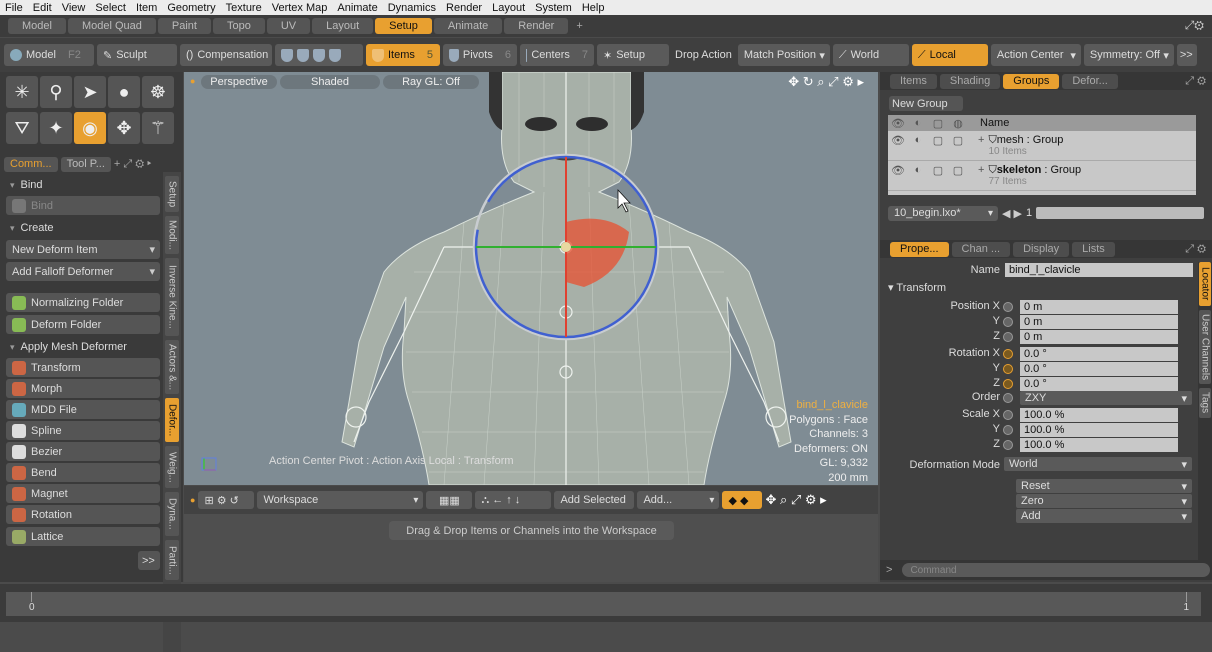 The height and width of the screenshot is (652, 1212). I want to click on position-z-field: 0 m, so click(1099, 337).